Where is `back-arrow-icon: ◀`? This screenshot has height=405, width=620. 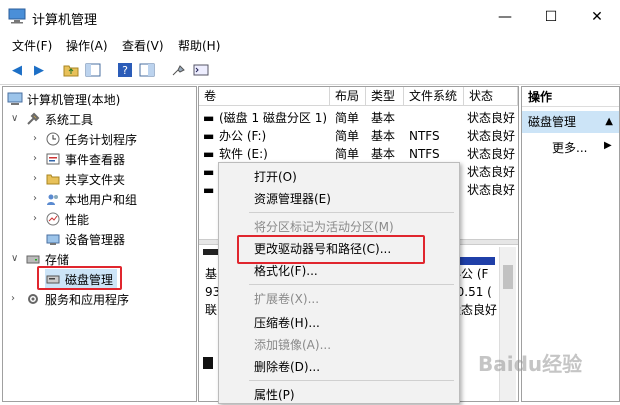 back-arrow-icon: ◀ is located at coordinates (17, 70).